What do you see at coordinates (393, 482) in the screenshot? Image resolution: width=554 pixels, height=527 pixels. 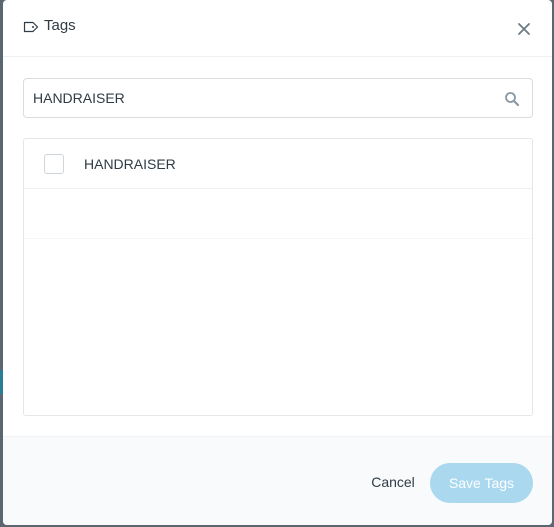 I see `cancel-button: Cancel` at bounding box center [393, 482].